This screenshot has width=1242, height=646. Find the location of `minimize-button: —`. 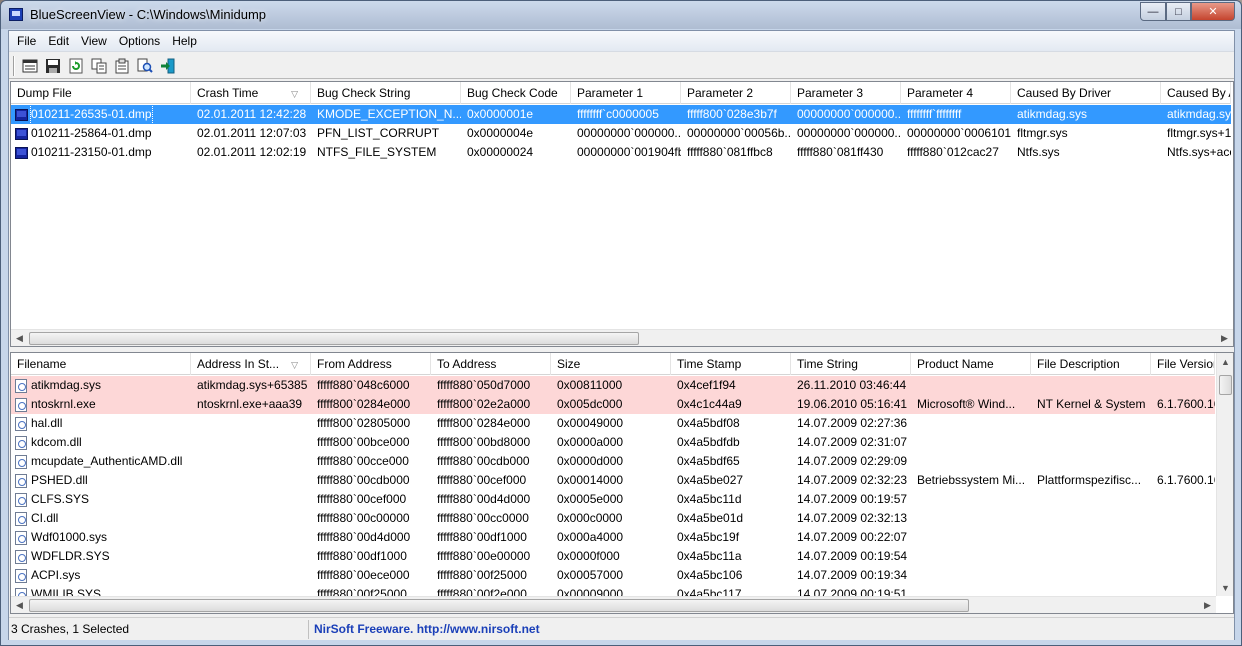

minimize-button: — is located at coordinates (1153, 11).